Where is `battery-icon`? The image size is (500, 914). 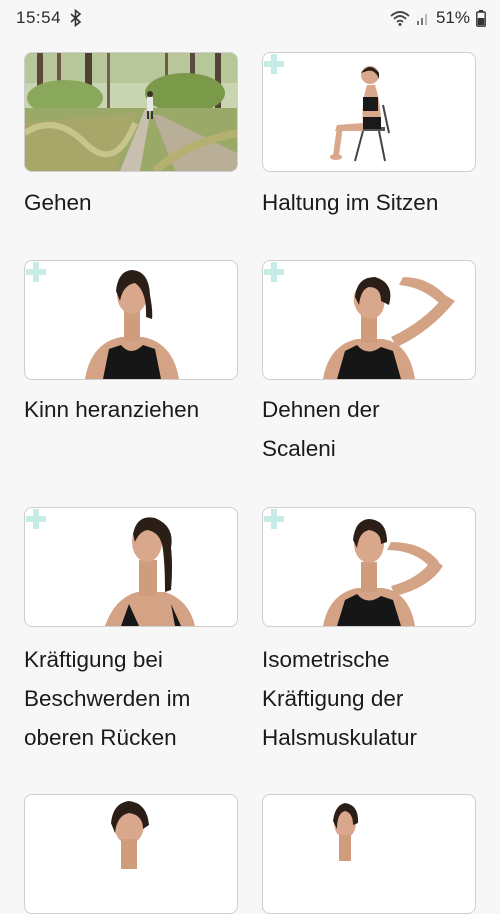 battery-icon is located at coordinates (481, 18).